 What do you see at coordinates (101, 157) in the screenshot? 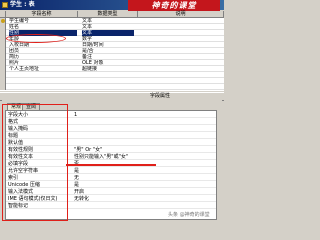
I see `property-value: 性别只能输入"男"或"女"` at bounding box center [101, 157].